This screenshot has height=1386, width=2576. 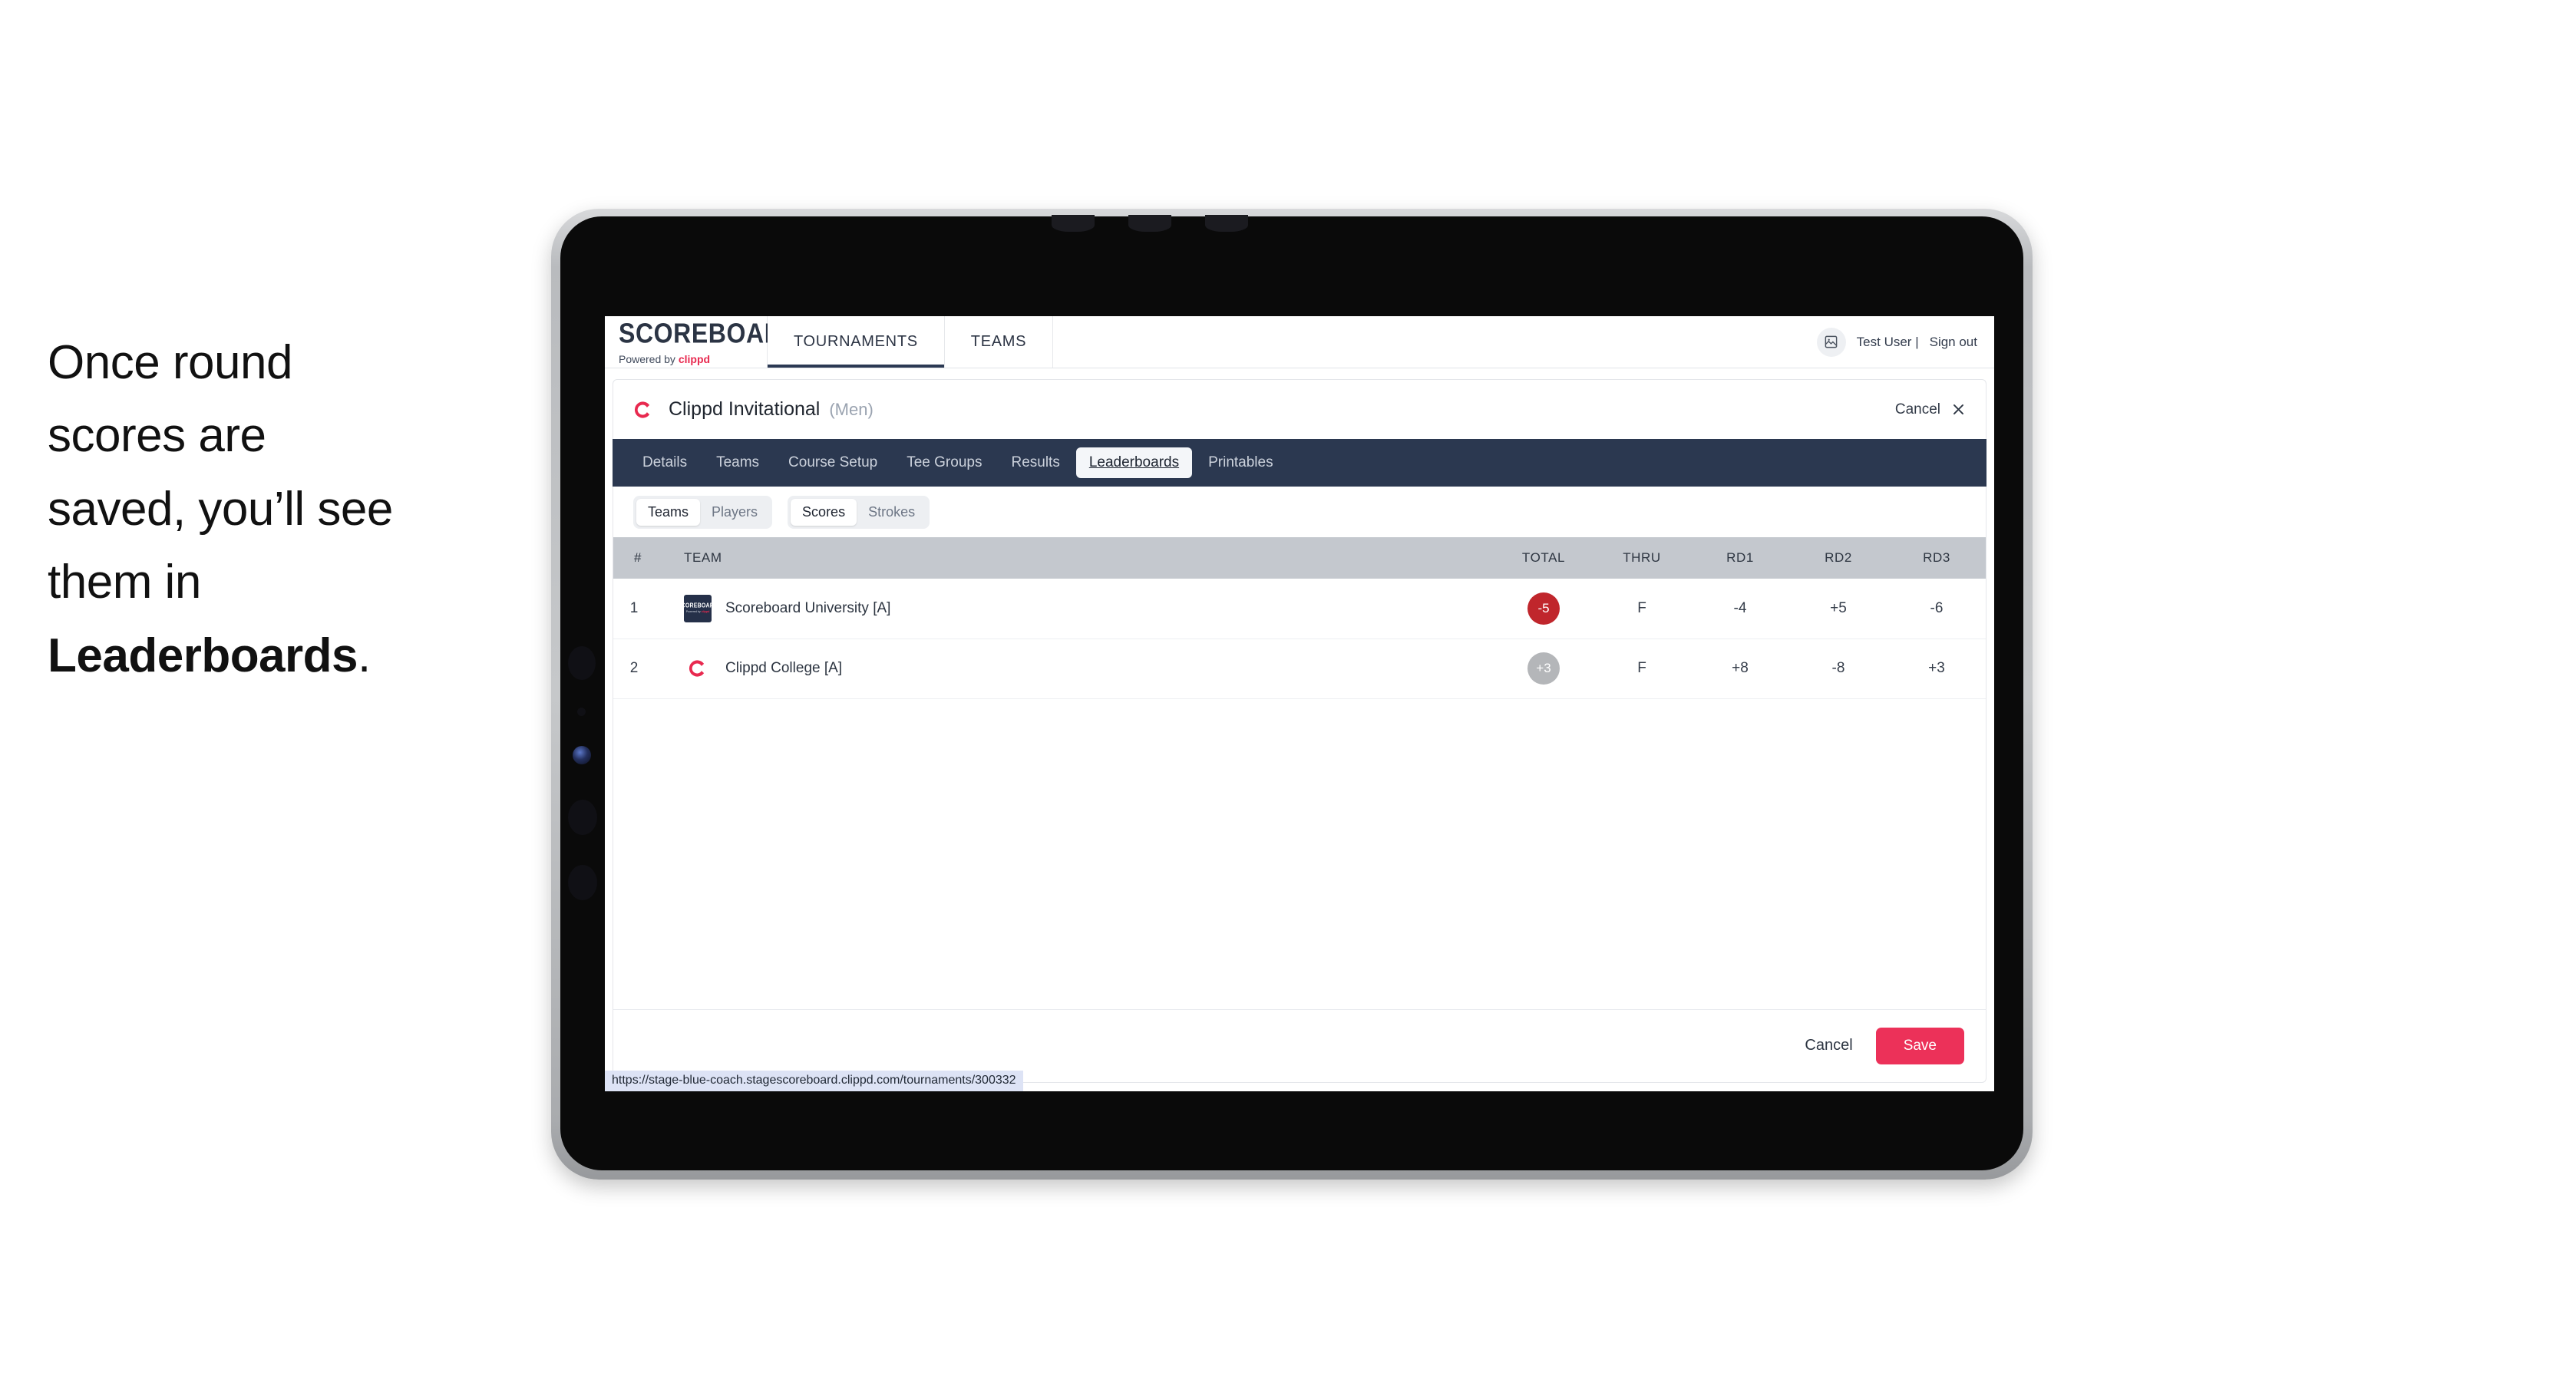 I want to click on subnav-item-printables: Printables, so click(x=1240, y=462).